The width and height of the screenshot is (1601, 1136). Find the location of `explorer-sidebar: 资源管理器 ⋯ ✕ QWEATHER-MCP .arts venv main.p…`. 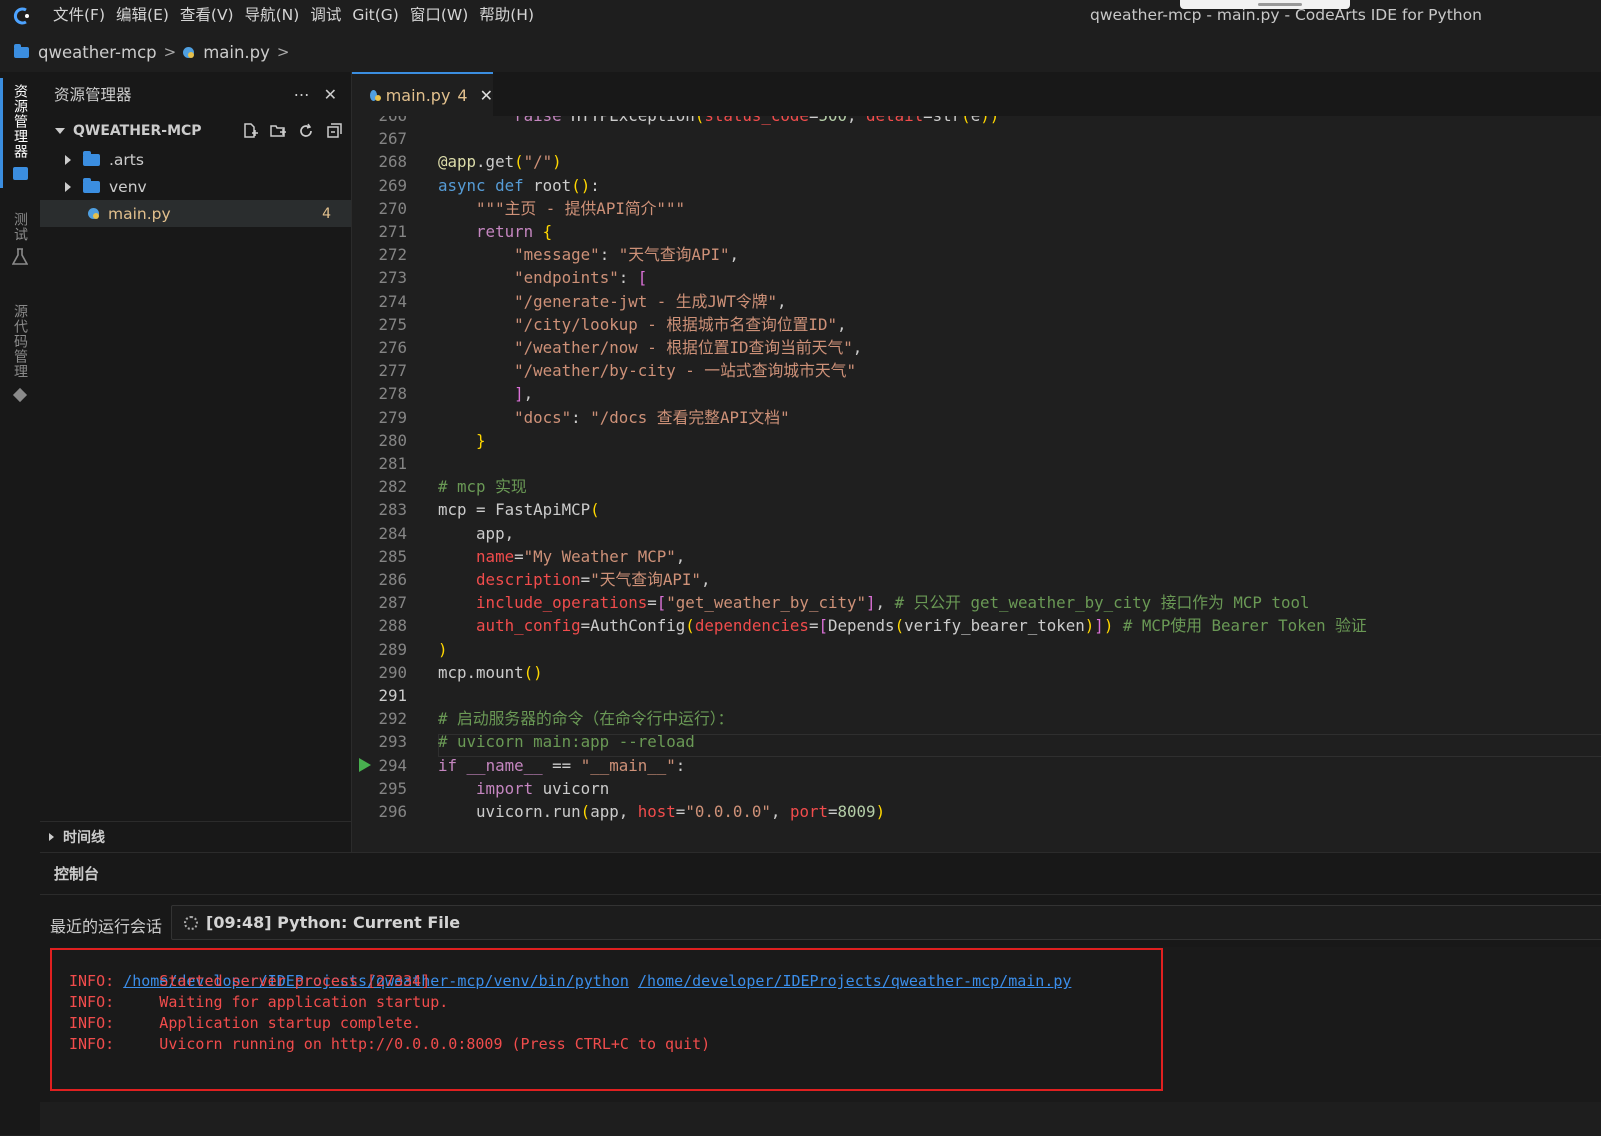

explorer-sidebar: 资源管理器 ⋯ ✕ QWEATHER-MCP .arts venv main.p… is located at coordinates (195, 462).